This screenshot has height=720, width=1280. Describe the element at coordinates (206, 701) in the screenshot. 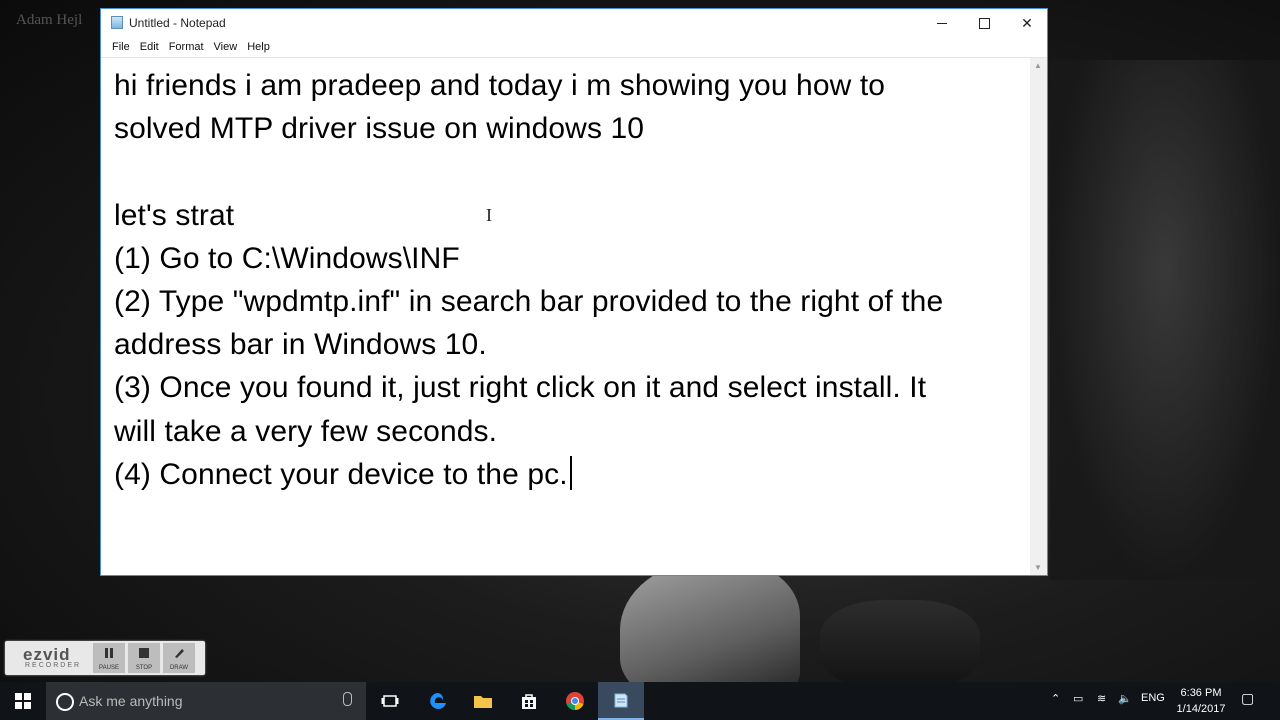

I see `cortana-search-box: Ask me anything` at that location.